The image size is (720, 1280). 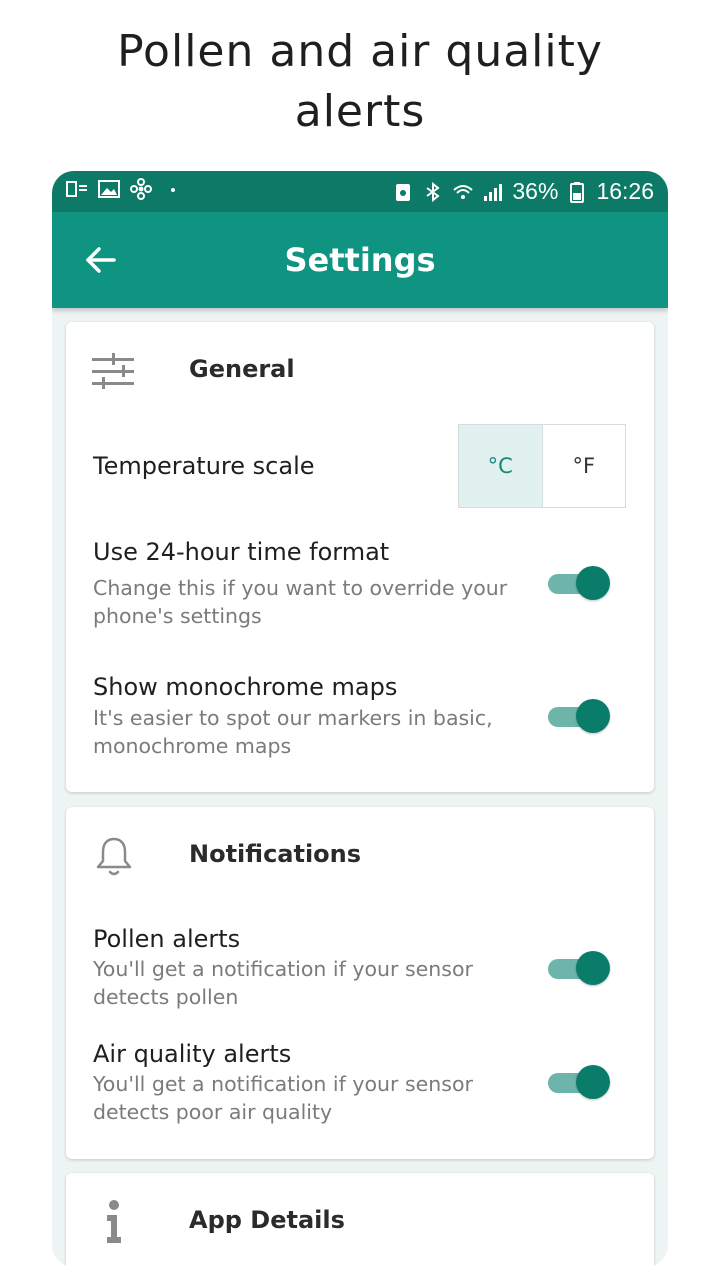 I want to click on time-format-title: Use 24-hour time format, so click(x=241, y=552).